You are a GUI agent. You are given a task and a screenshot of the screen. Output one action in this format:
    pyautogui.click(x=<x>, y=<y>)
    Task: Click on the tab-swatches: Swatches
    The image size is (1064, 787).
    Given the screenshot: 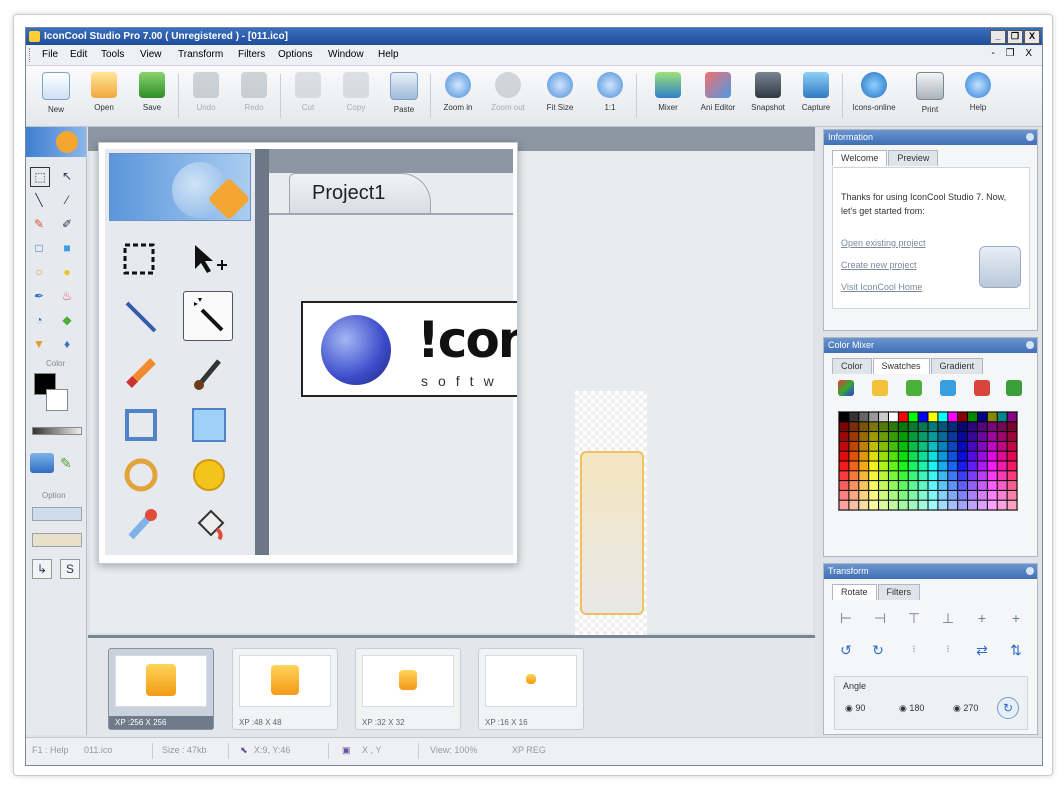 What is the action you would take?
    pyautogui.click(x=901, y=366)
    